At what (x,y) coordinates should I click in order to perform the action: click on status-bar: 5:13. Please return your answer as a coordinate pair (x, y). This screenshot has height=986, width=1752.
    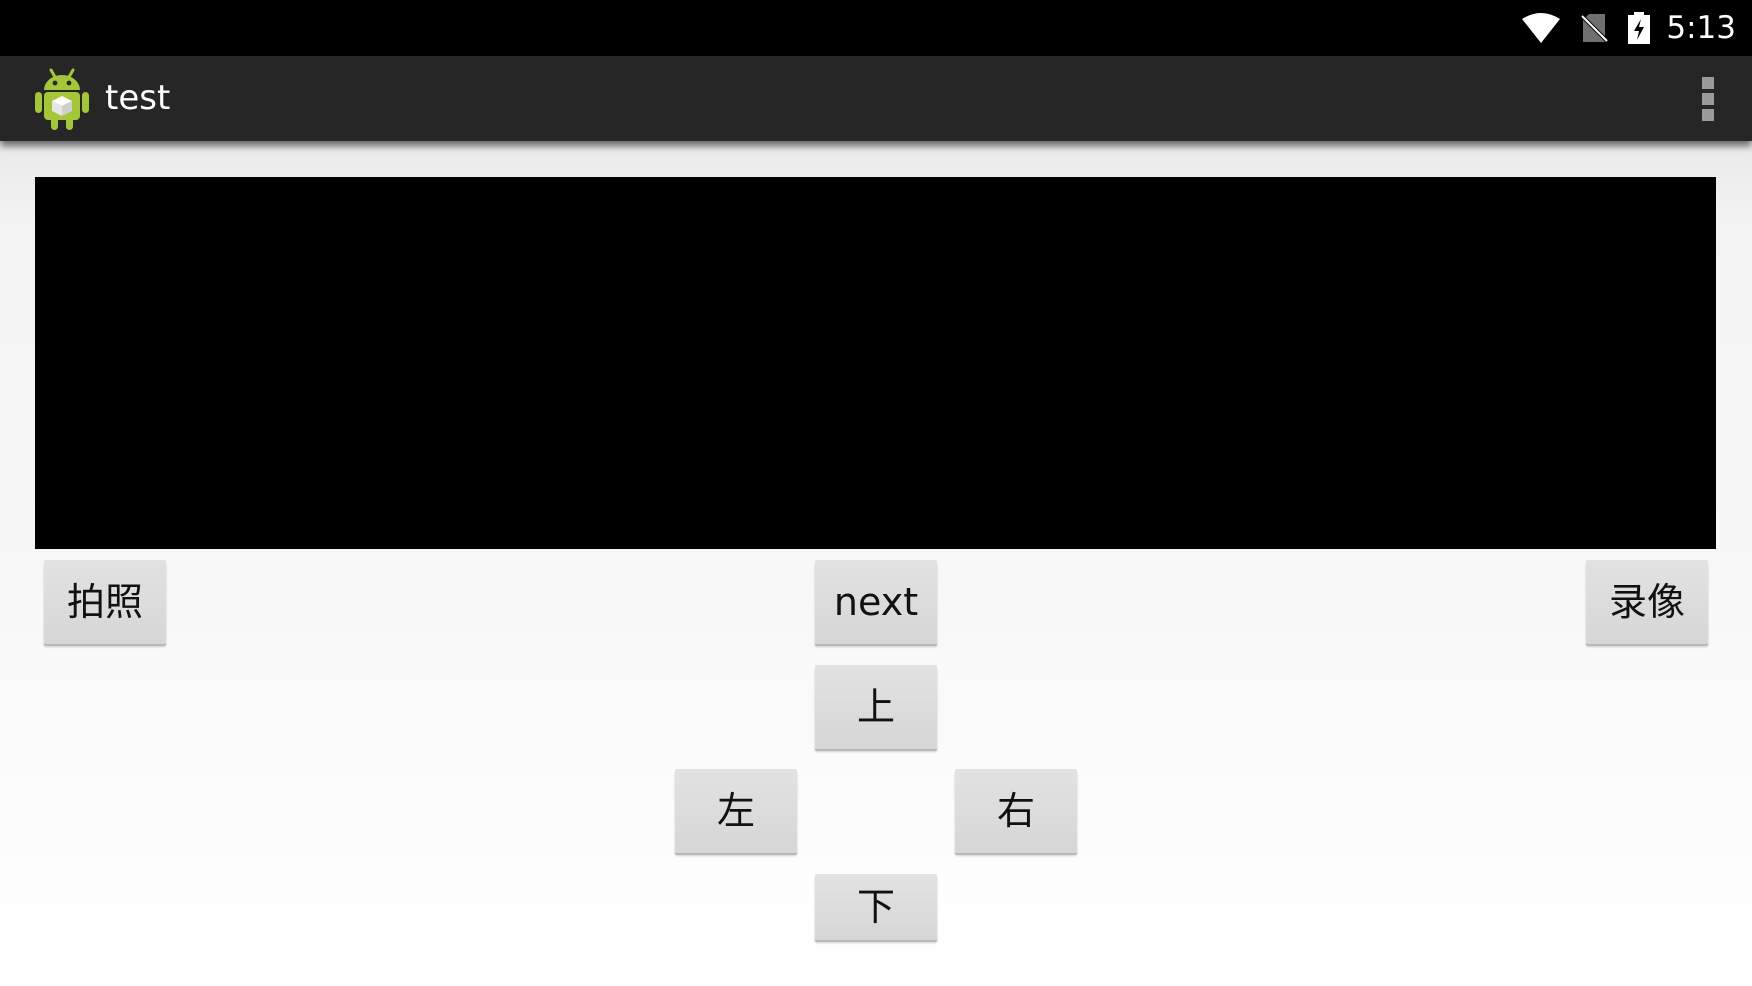
    Looking at the image, I should click on (876, 28).